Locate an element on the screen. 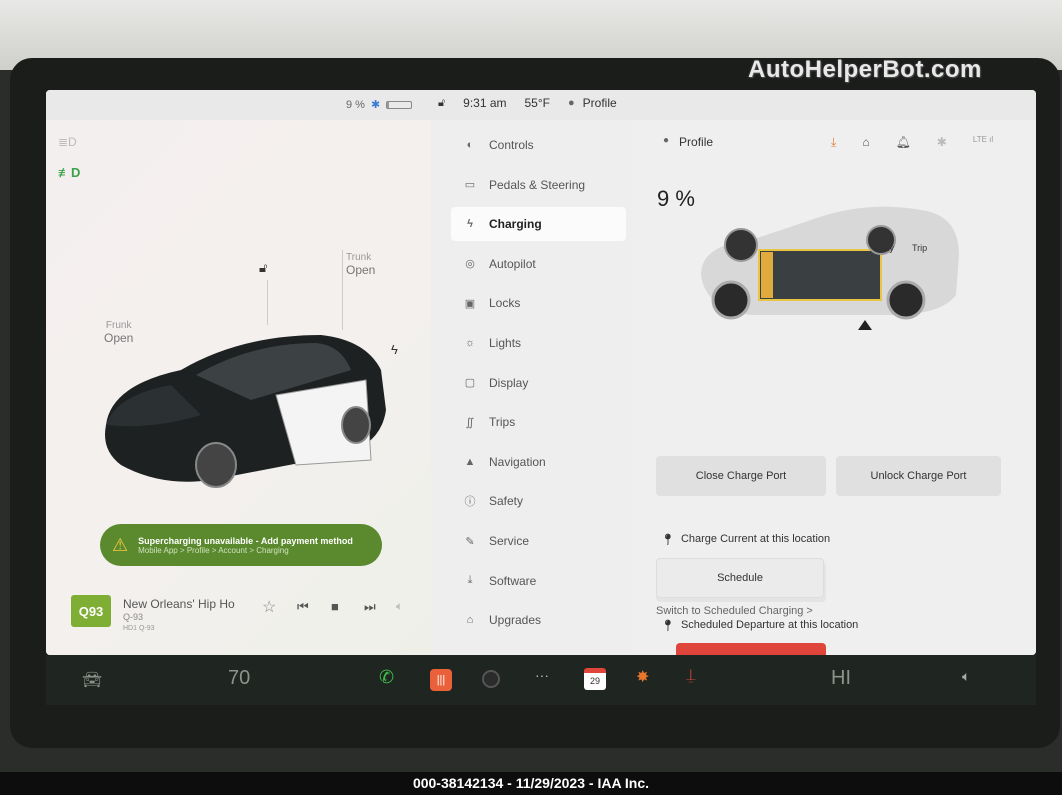 This screenshot has height=795, width=1062. battery-pack is located at coordinates (820, 275).